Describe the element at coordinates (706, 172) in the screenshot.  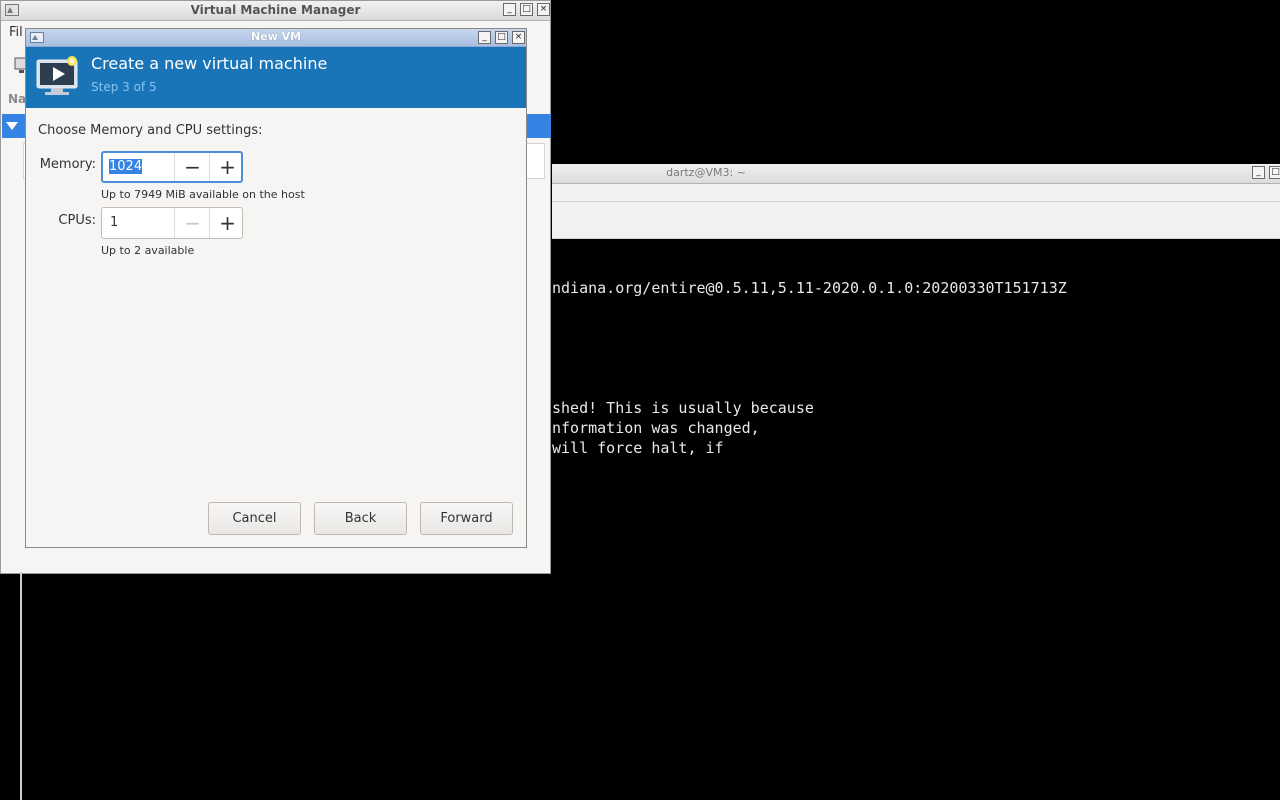
I see `terminal-title: dartz@VM3: ~` at that location.